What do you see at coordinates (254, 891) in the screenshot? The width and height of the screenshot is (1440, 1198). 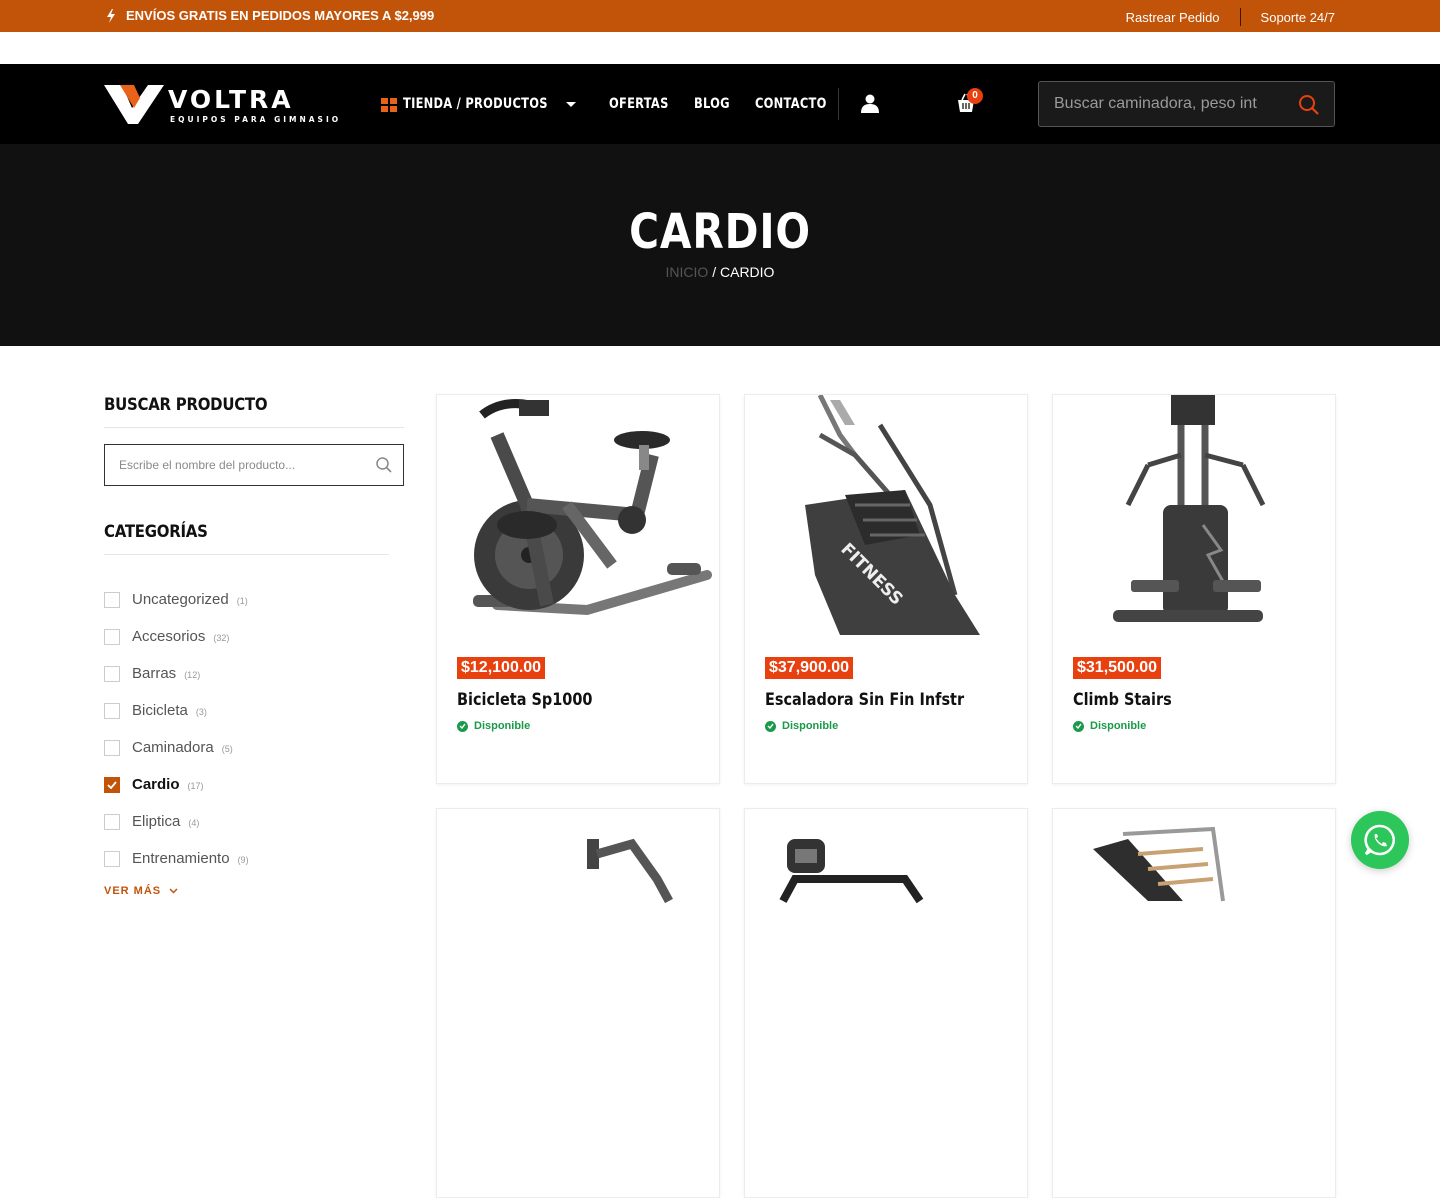 I see `see-more-link: VER MÁS` at bounding box center [254, 891].